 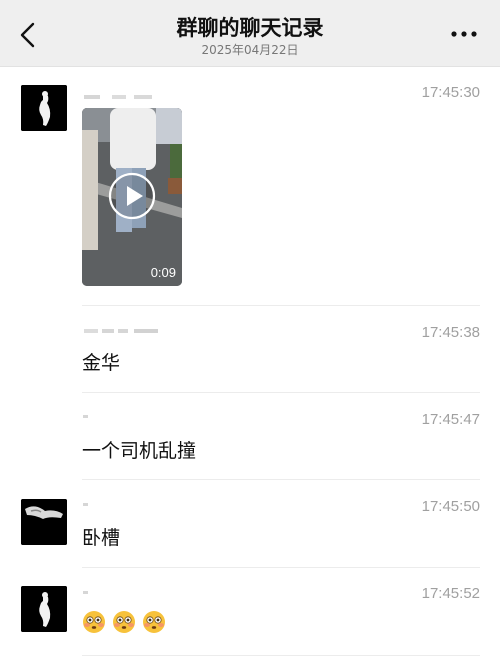 I want to click on message-timestamp: 17:45:38, so click(x=450, y=332).